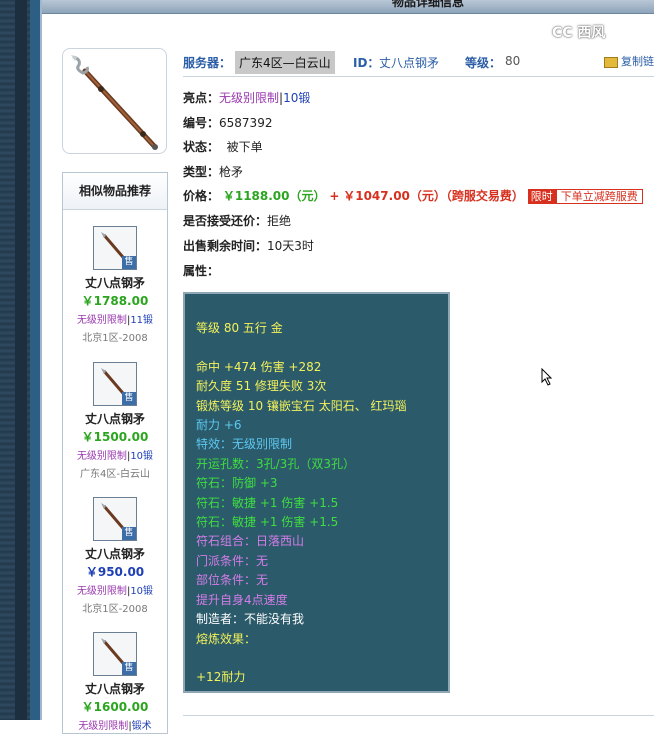 This screenshot has height=734, width=654. What do you see at coordinates (366, 62) in the screenshot?
I see `id-label: ID：` at bounding box center [366, 62].